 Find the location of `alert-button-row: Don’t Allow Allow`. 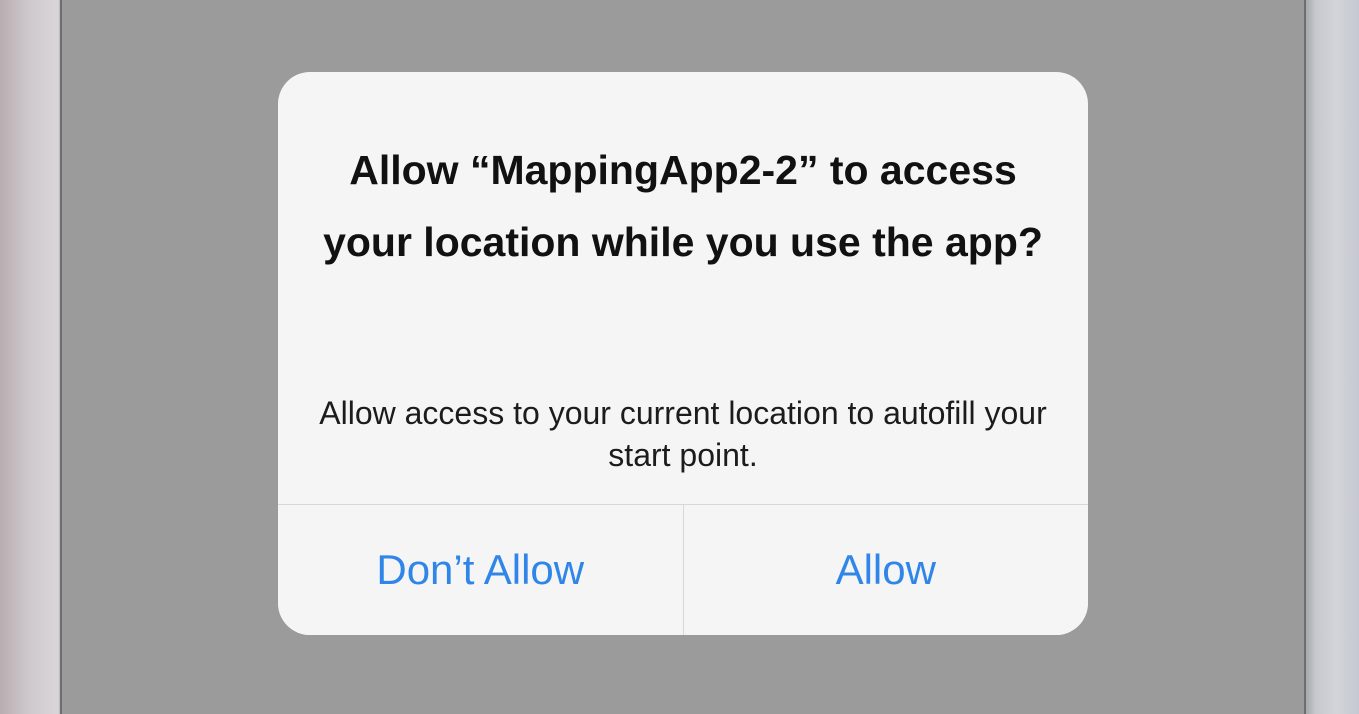

alert-button-row: Don’t Allow Allow is located at coordinates (683, 569).